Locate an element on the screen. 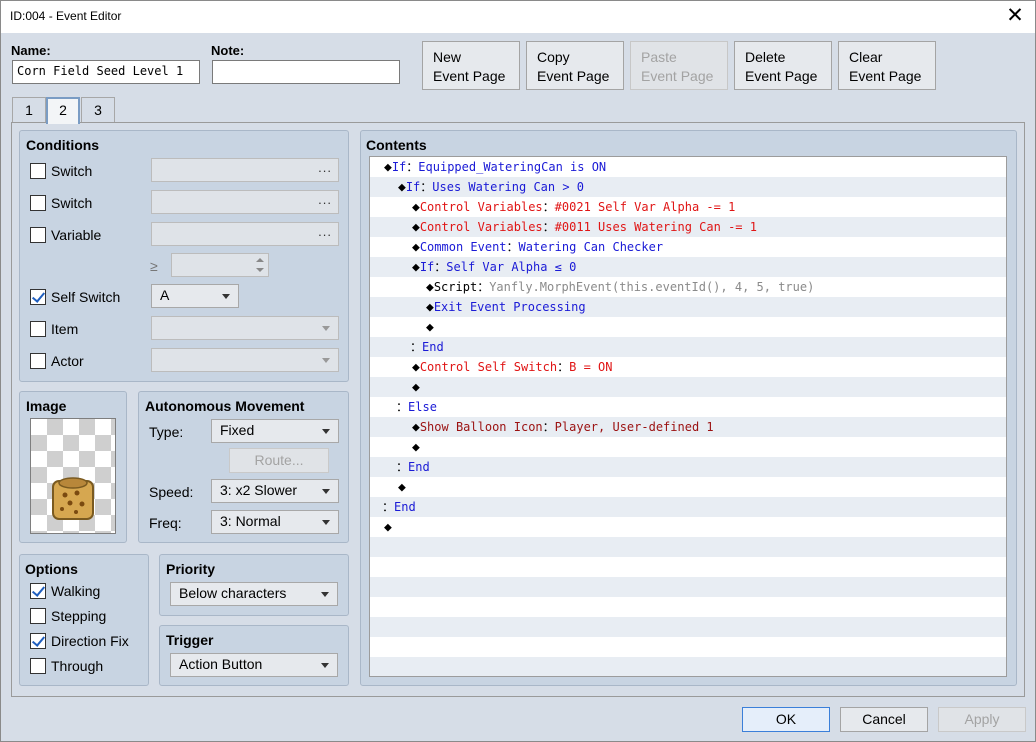 Image resolution: width=1036 pixels, height=742 pixels. stepping-checkbox is located at coordinates (38, 616).